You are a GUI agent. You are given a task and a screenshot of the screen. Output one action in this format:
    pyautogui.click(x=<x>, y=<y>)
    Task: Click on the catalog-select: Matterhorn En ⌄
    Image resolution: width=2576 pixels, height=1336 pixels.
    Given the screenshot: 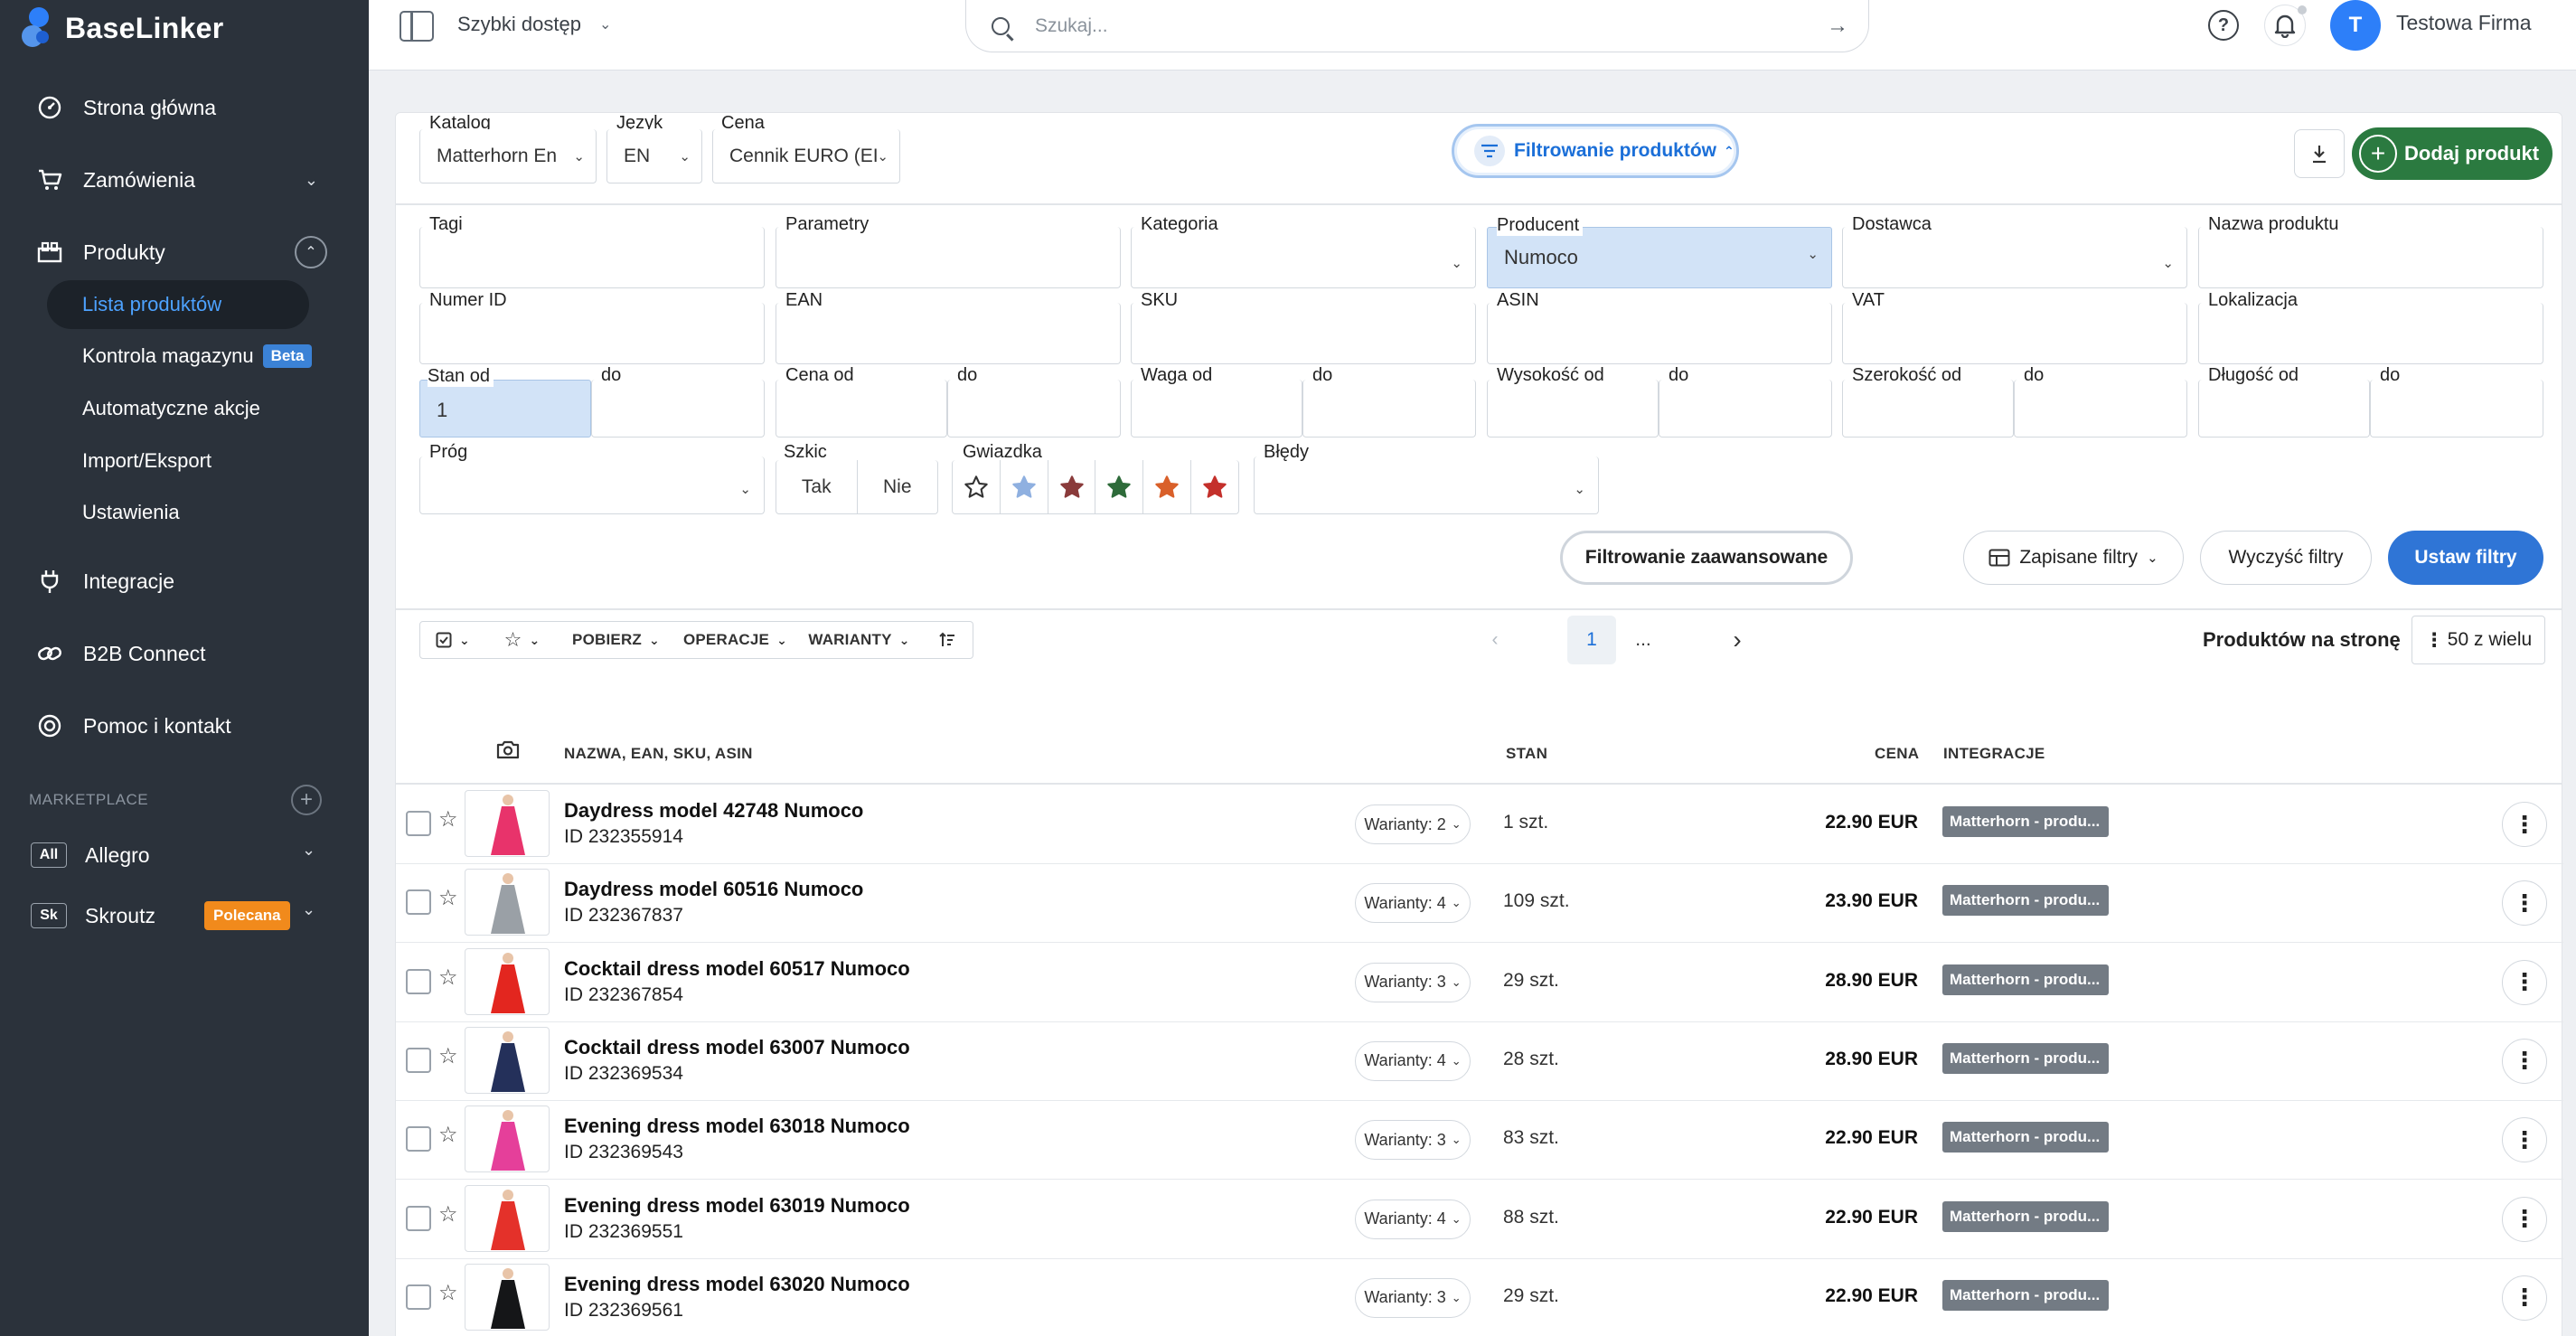 What is the action you would take?
    pyautogui.click(x=508, y=156)
    